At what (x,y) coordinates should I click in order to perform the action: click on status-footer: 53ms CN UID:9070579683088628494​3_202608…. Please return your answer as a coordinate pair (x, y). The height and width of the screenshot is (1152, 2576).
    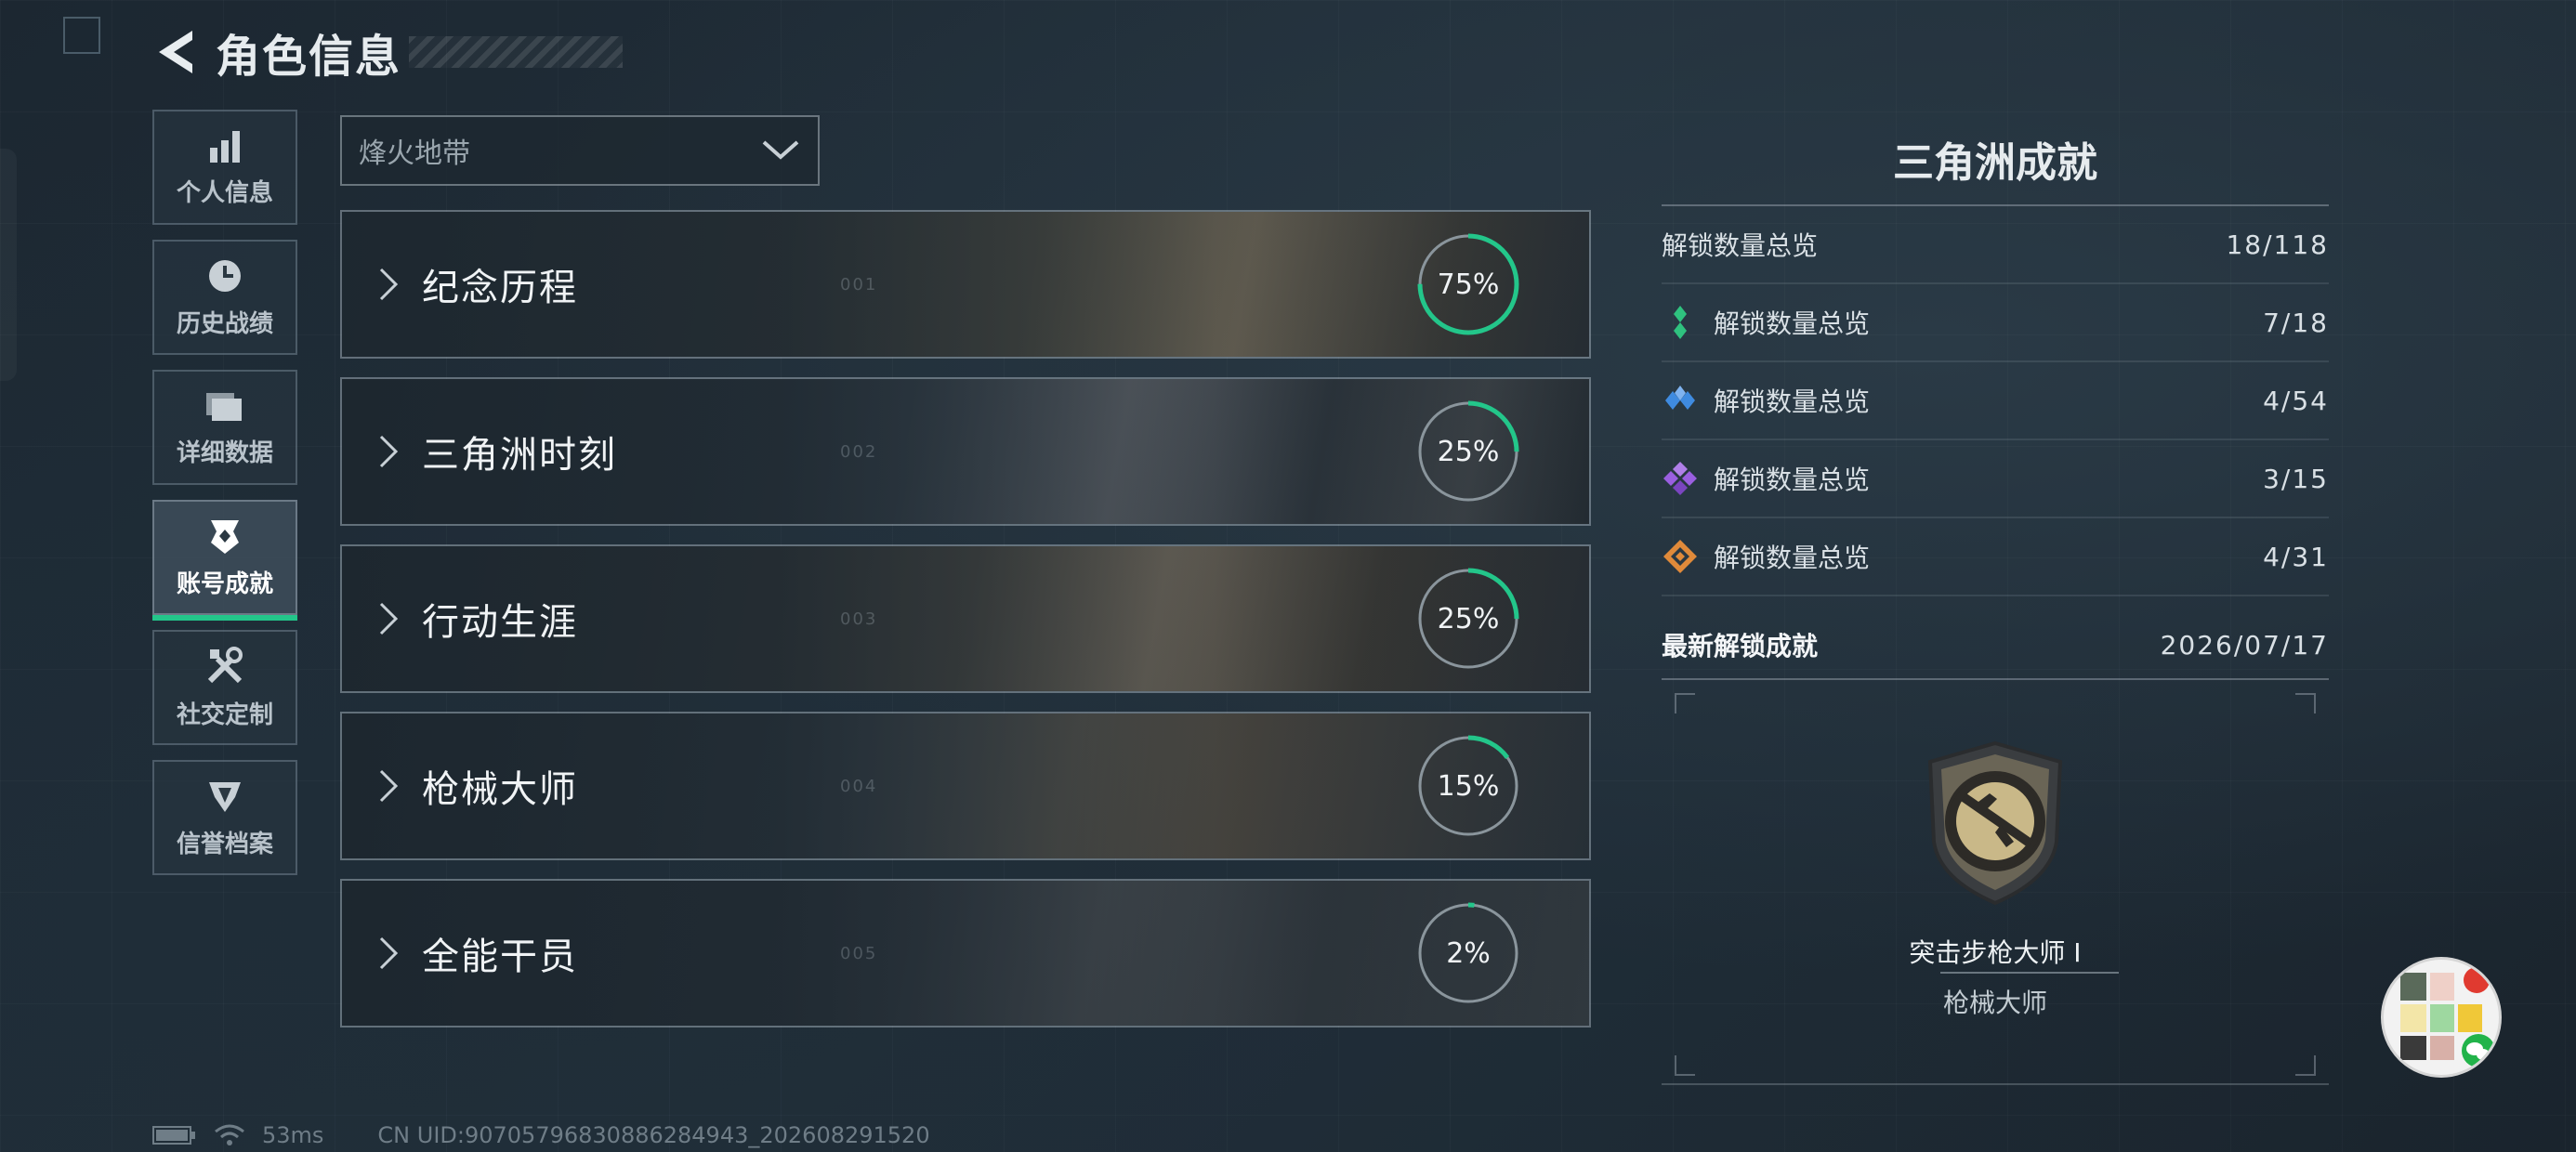
    Looking at the image, I should click on (541, 1135).